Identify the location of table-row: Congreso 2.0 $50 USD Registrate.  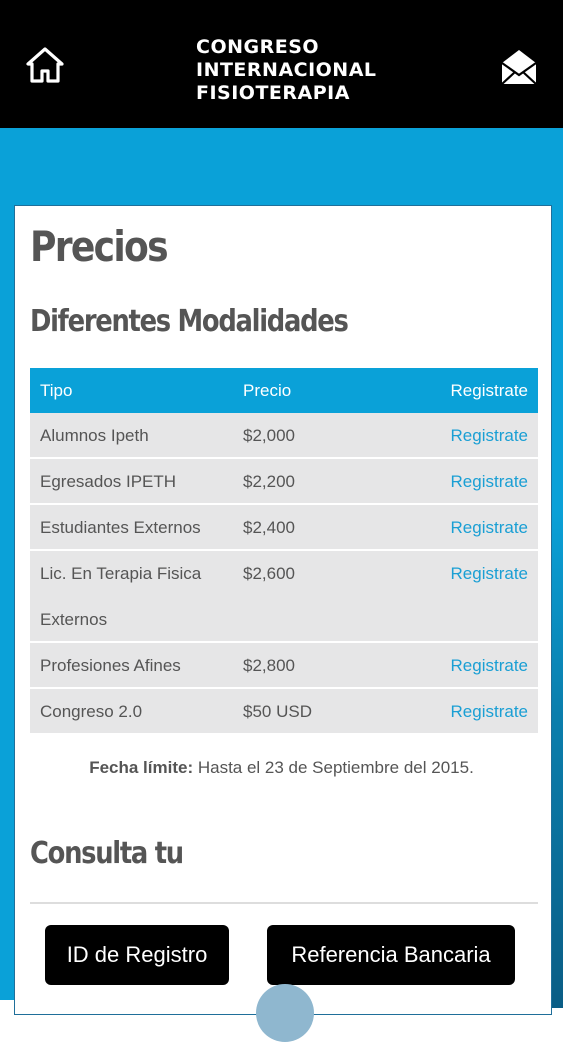
(284, 712).